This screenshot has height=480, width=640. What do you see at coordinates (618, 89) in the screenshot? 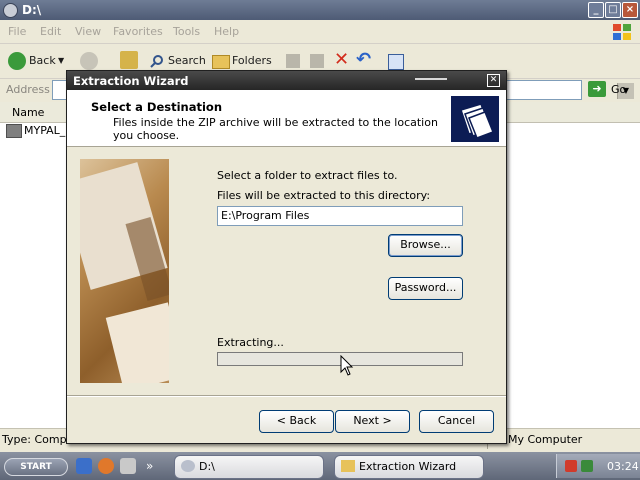
I see `go-button-label: Go` at bounding box center [618, 89].